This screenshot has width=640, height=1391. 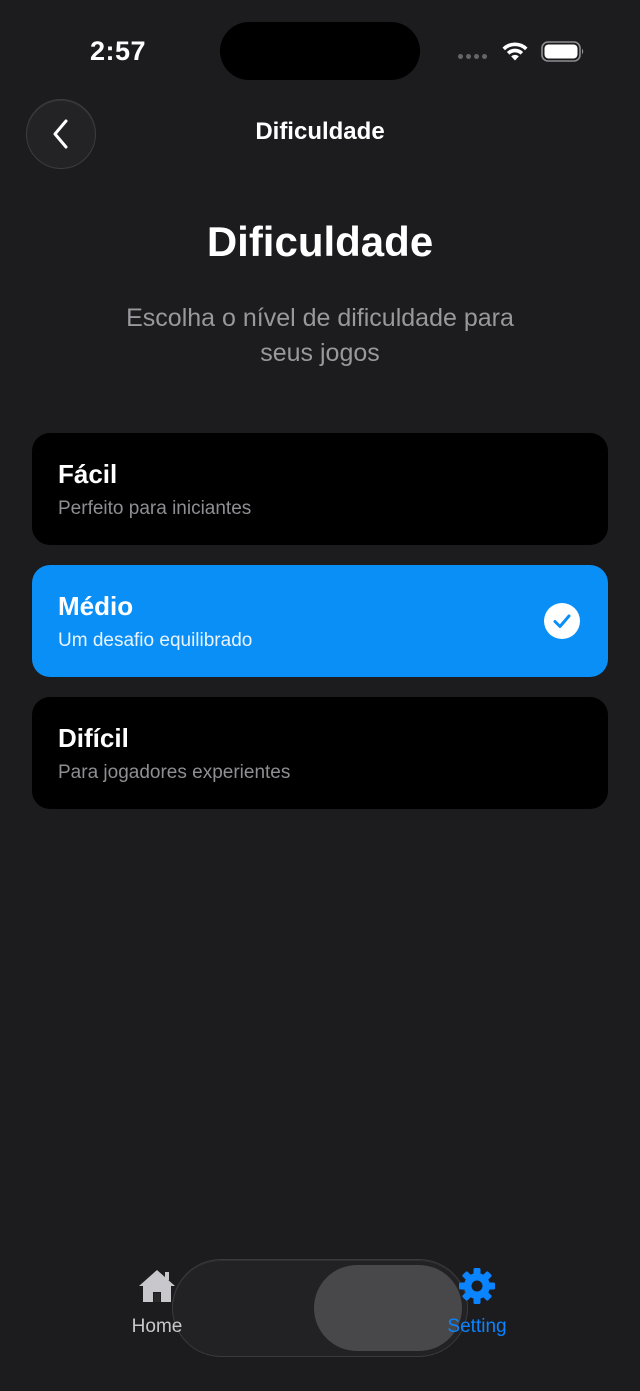 I want to click on option-medio: Médio Um desafio equilibrado, so click(x=320, y=621).